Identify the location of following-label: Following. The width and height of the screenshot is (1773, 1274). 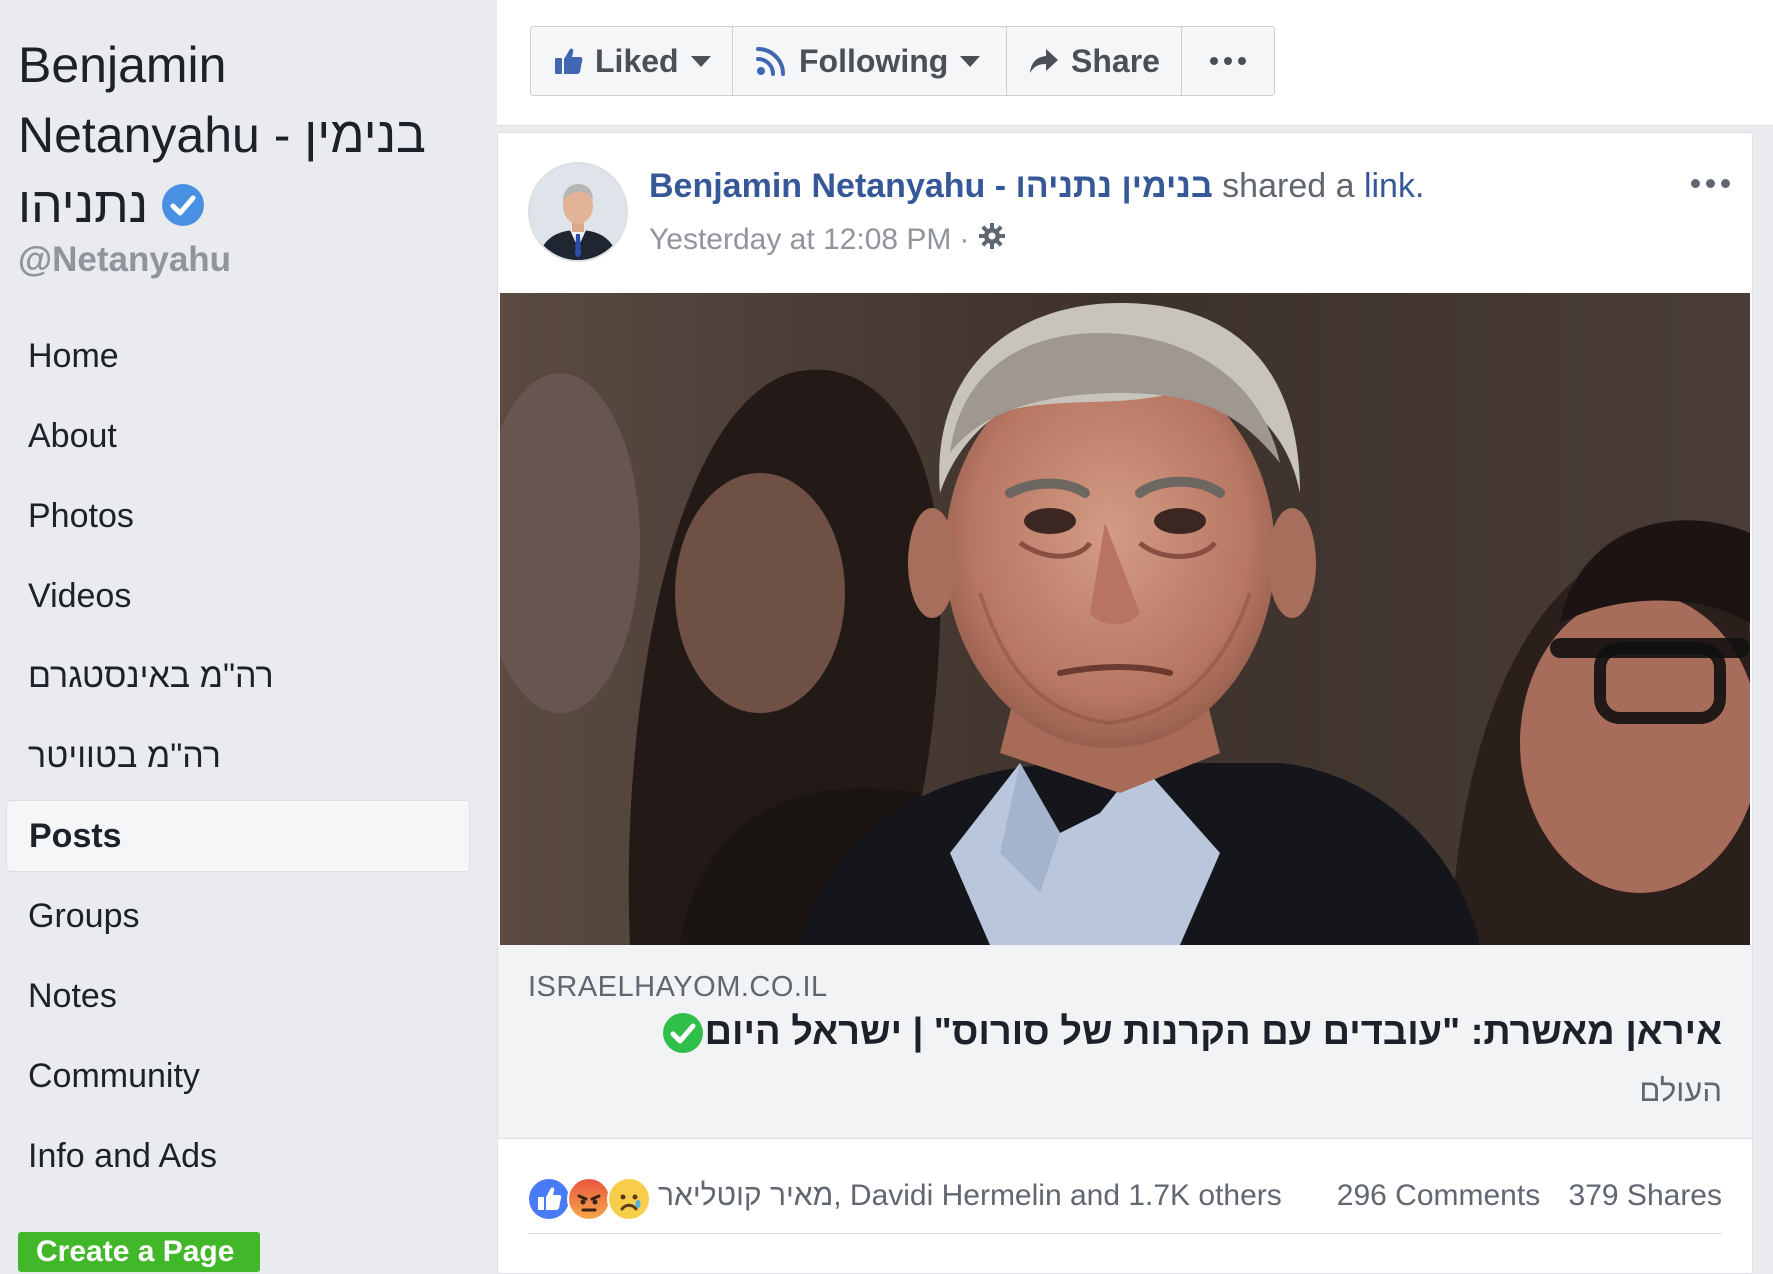
(874, 60).